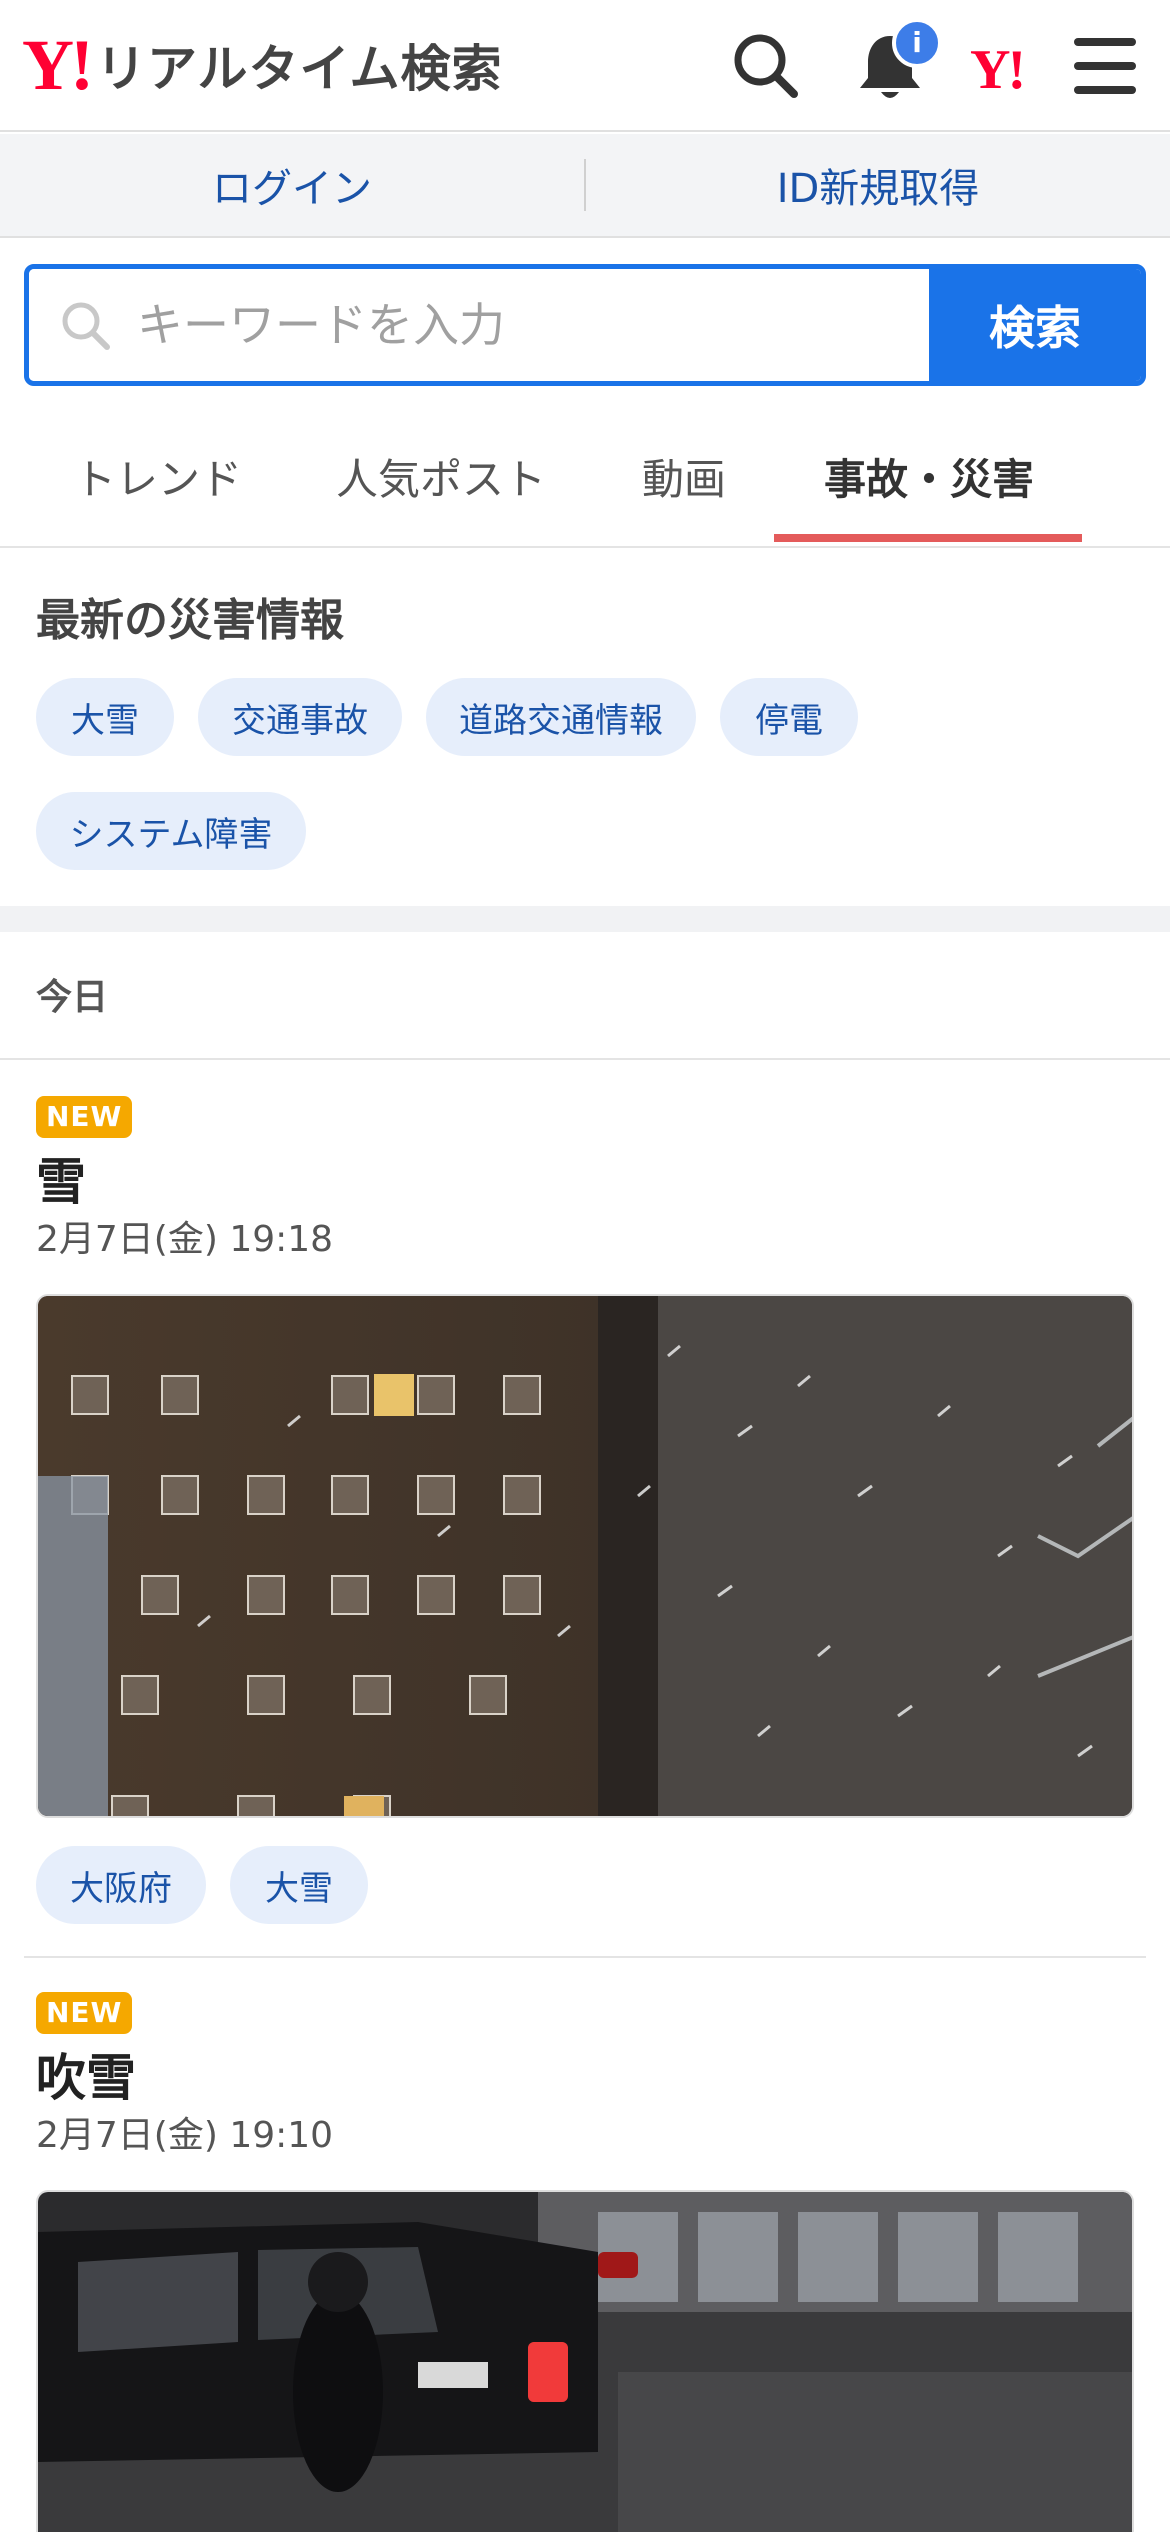  I want to click on chip-road-traffic-info: 道路交通情報, so click(561, 717).